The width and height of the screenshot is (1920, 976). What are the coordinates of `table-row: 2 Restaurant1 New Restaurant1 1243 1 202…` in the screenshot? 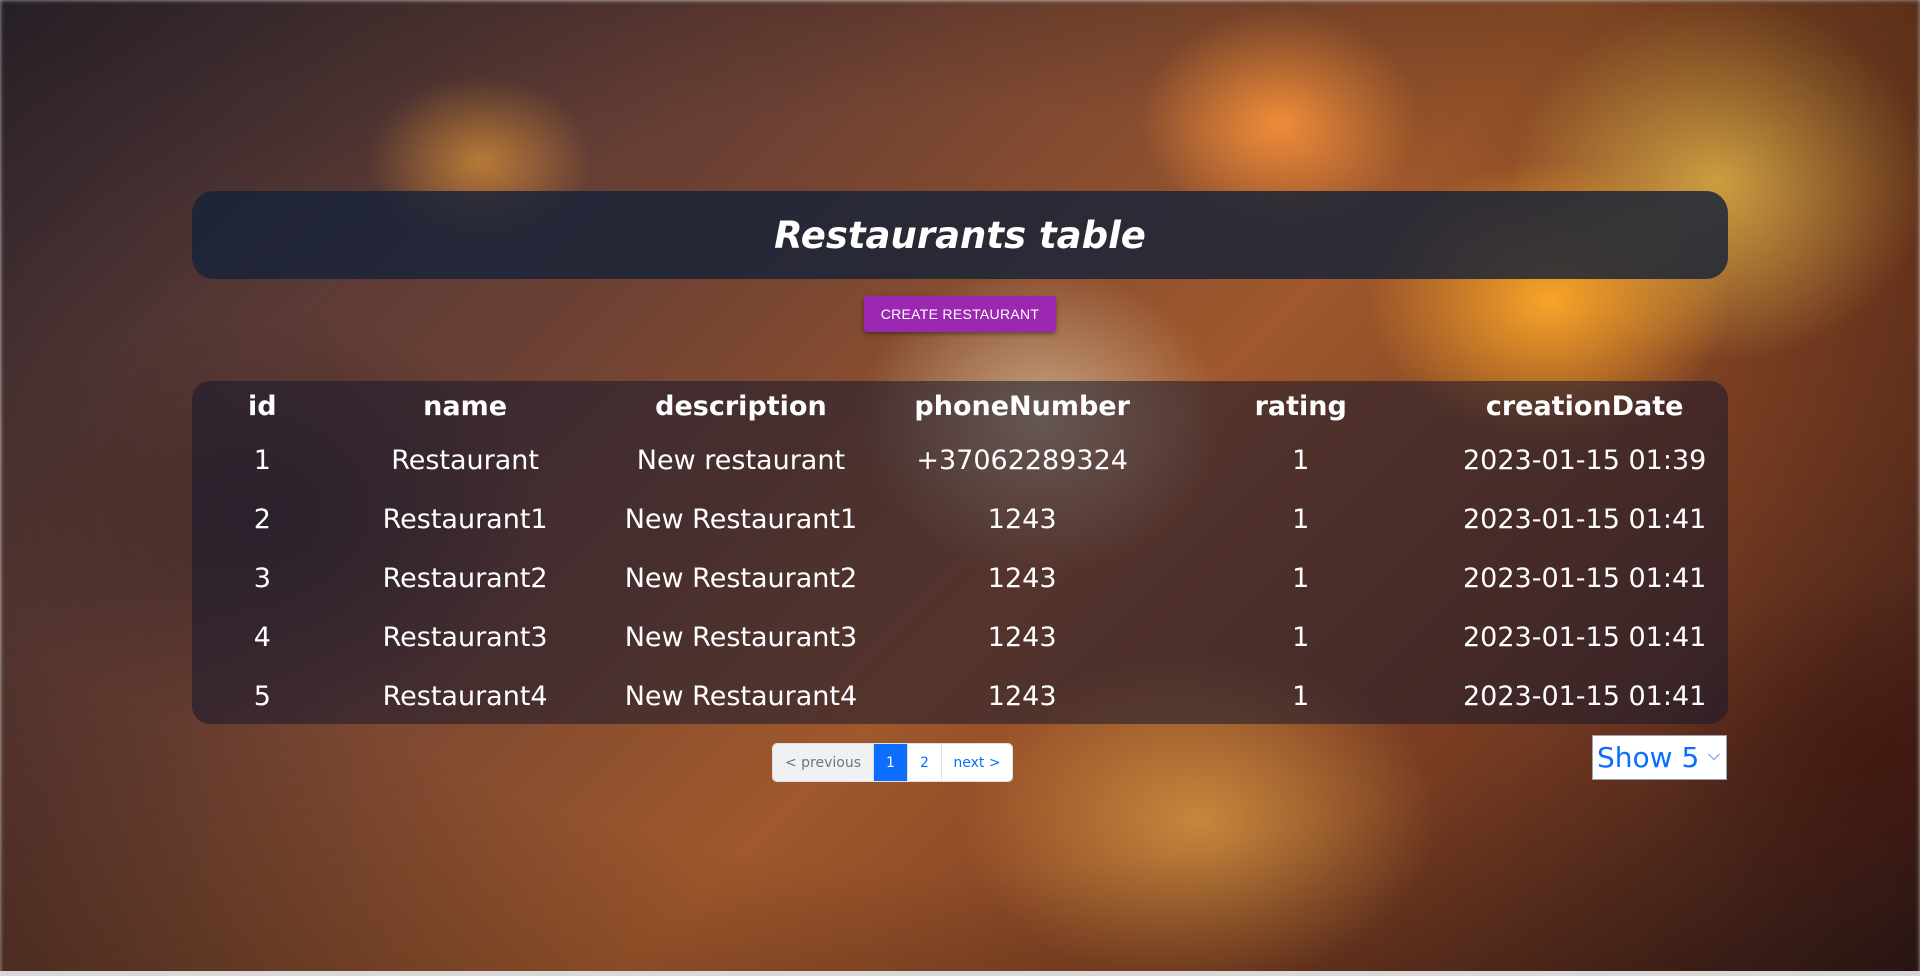 It's located at (960, 519).